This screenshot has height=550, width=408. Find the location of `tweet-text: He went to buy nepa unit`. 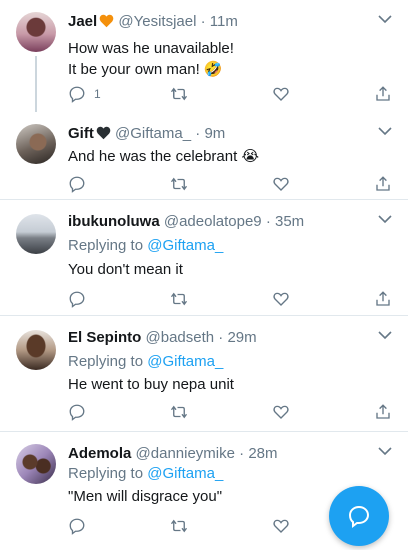

tweet-text: He went to buy nepa unit is located at coordinates (151, 384).